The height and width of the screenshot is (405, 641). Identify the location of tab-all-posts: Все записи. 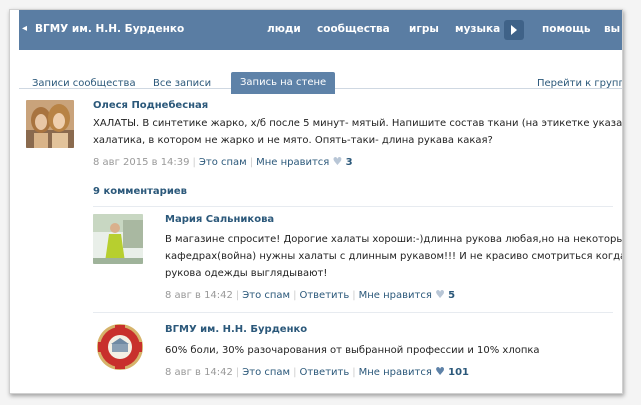
(182, 84).